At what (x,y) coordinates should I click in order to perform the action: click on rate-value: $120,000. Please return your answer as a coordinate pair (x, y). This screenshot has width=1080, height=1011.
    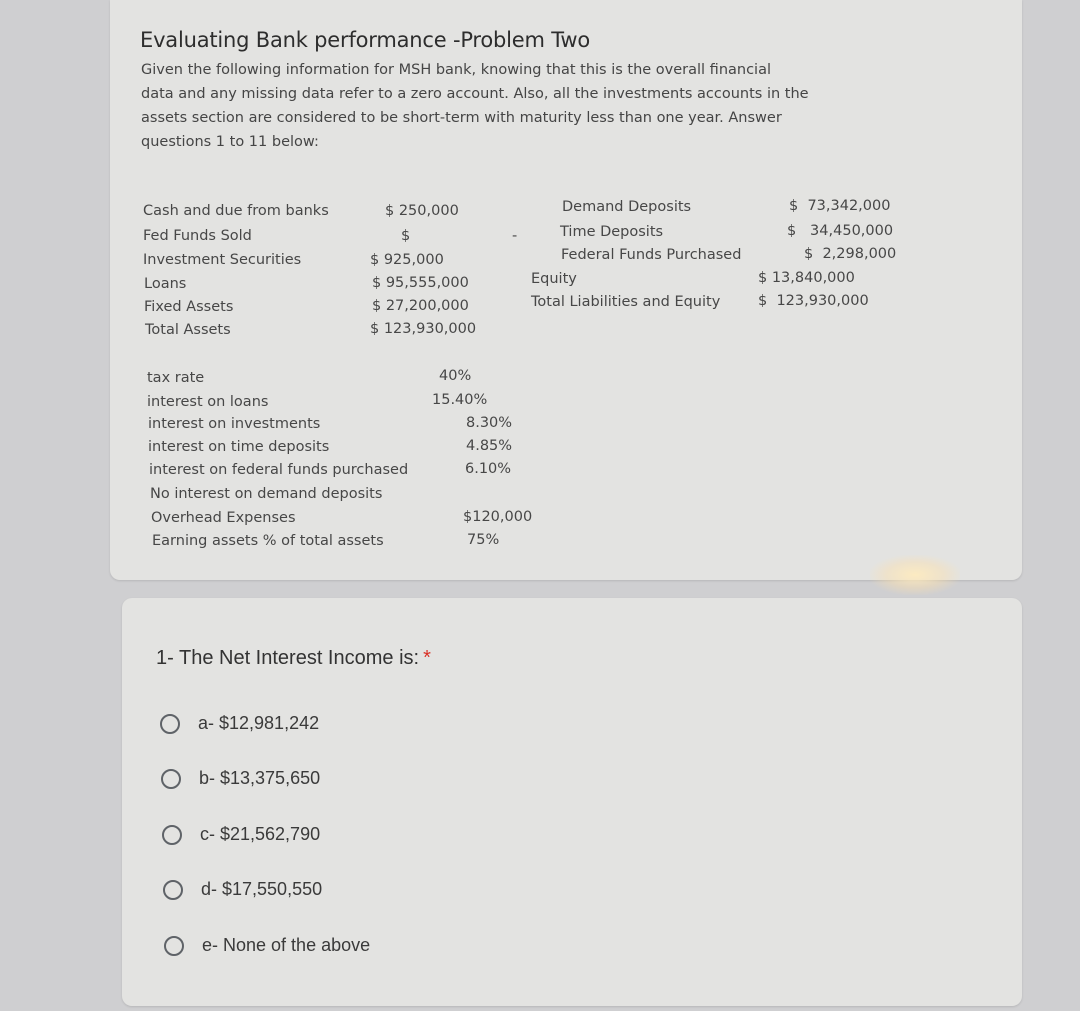
    Looking at the image, I should click on (498, 517).